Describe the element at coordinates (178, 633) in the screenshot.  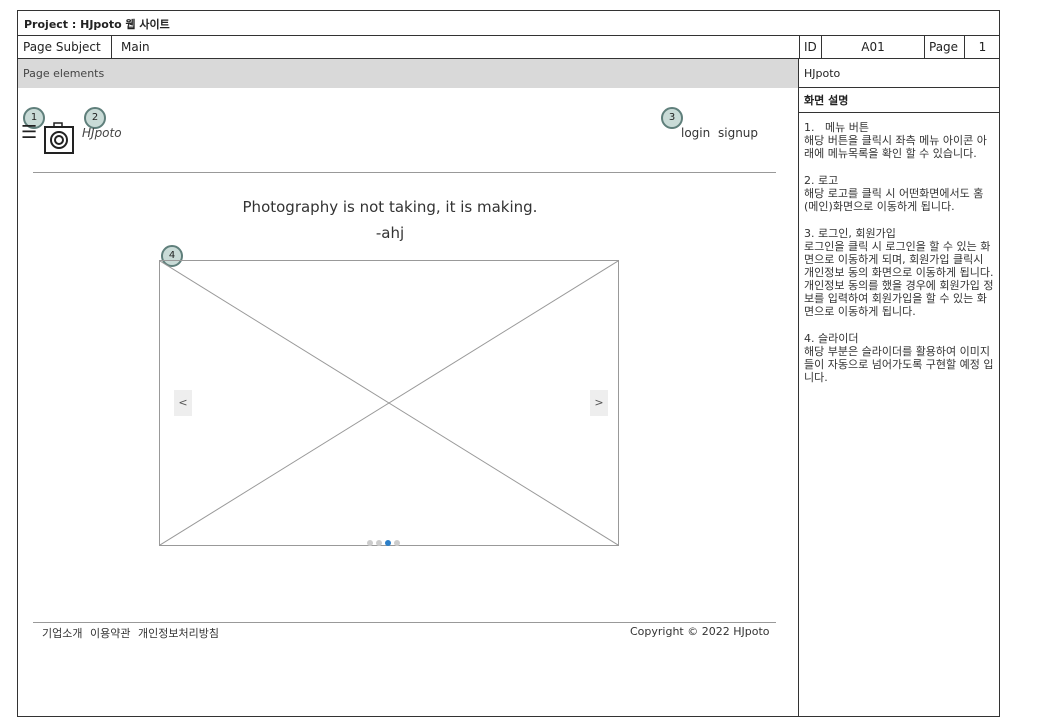
I see `footer-link-privacy: 개인정보처리방침` at that location.